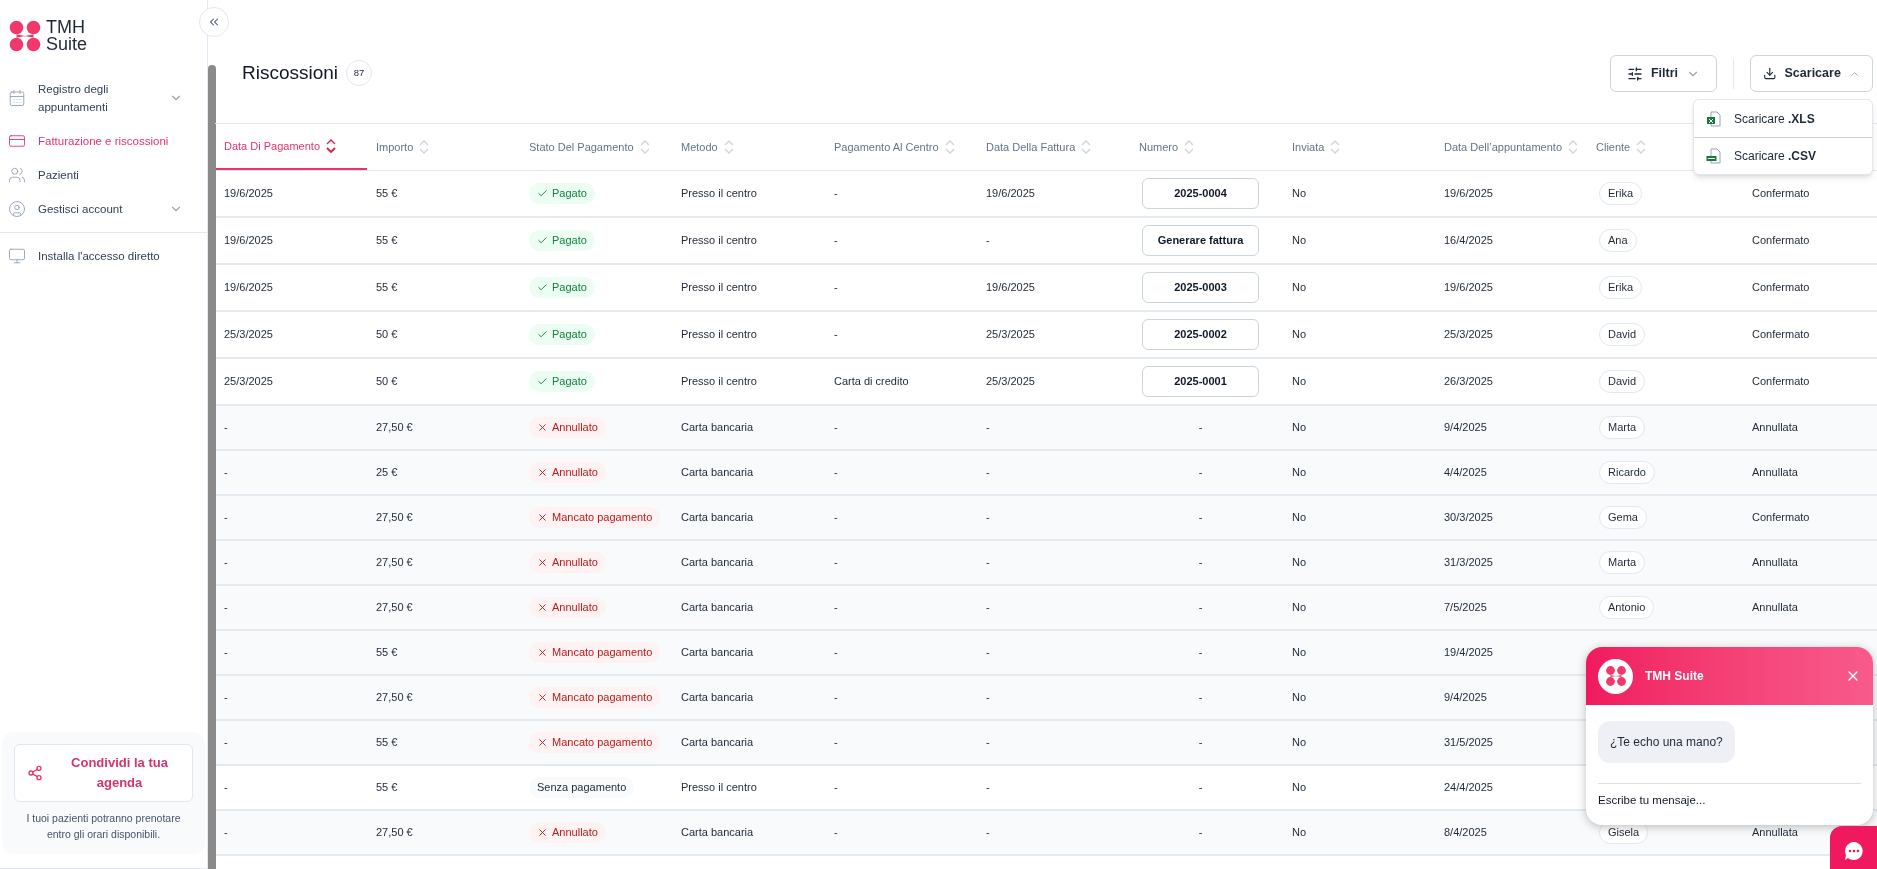 The width and height of the screenshot is (1877, 869). Describe the element at coordinates (1468, 788) in the screenshot. I see `table-cell-text: 24/4/2025` at that location.